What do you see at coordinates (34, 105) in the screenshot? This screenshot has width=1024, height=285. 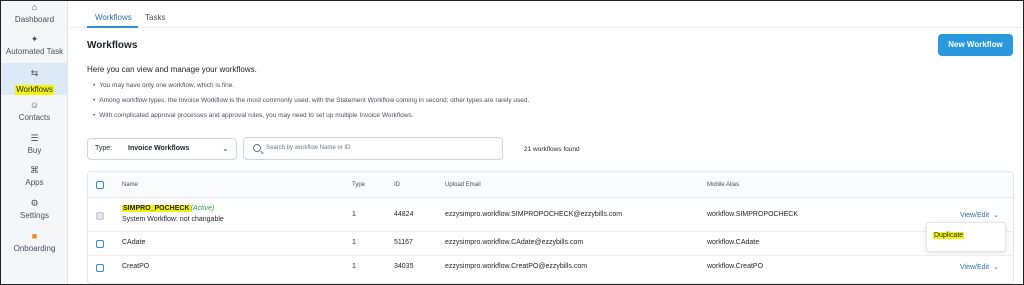 I see `contacts-icon: ☺` at bounding box center [34, 105].